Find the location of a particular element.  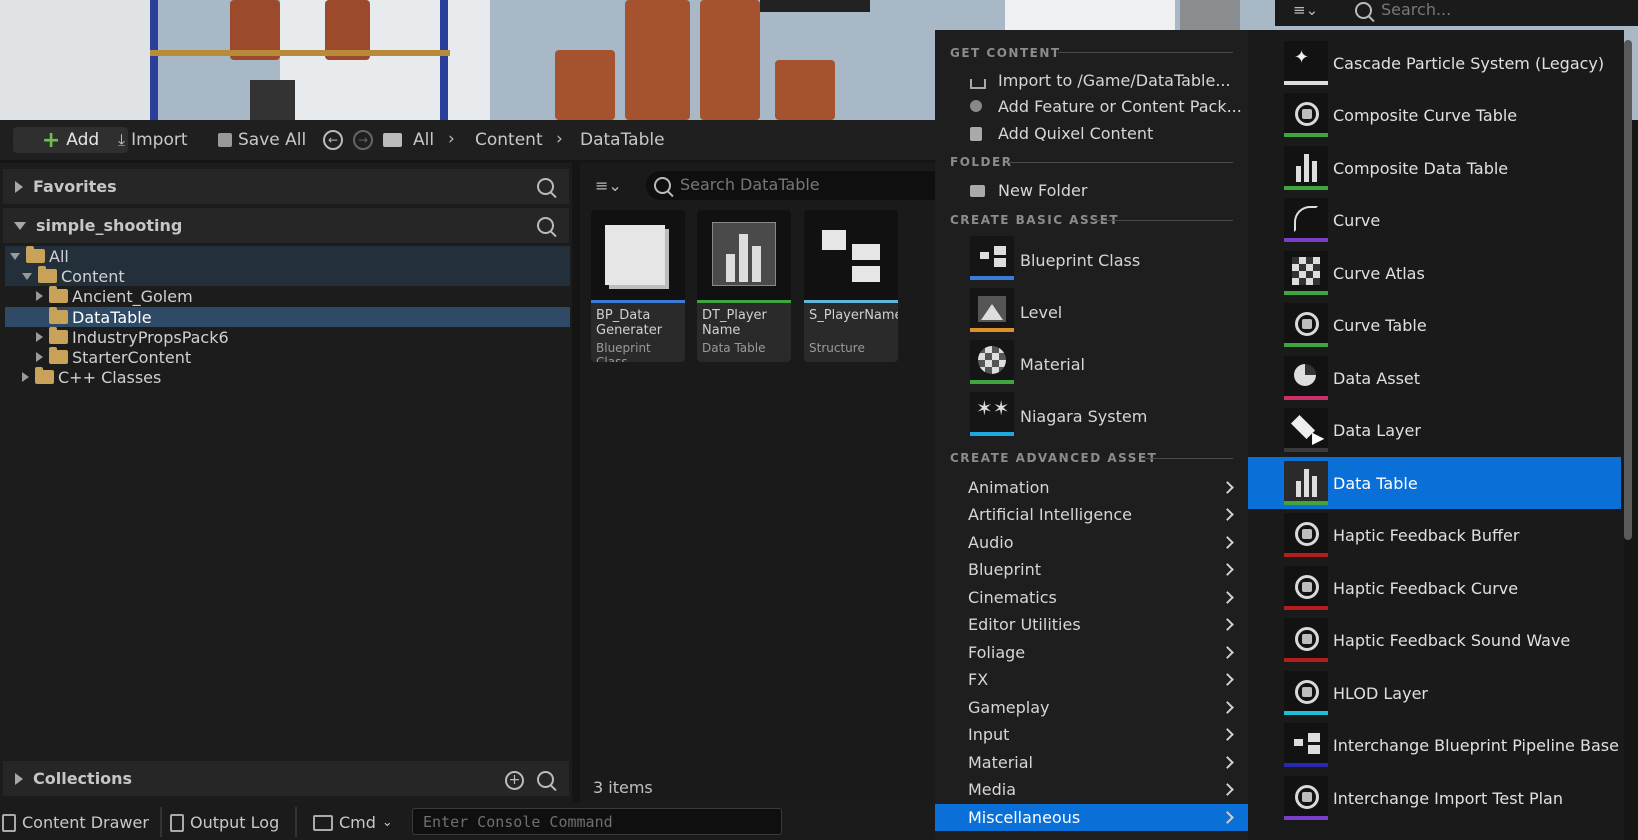

tree-item-datatable: DataTable is located at coordinates (100, 317).